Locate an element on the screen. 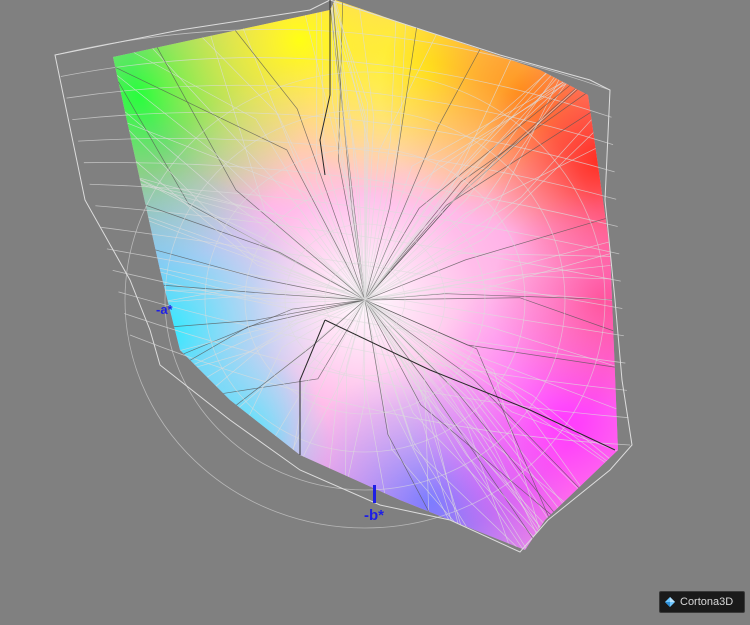  cortona-logo-icon is located at coordinates (670, 602).